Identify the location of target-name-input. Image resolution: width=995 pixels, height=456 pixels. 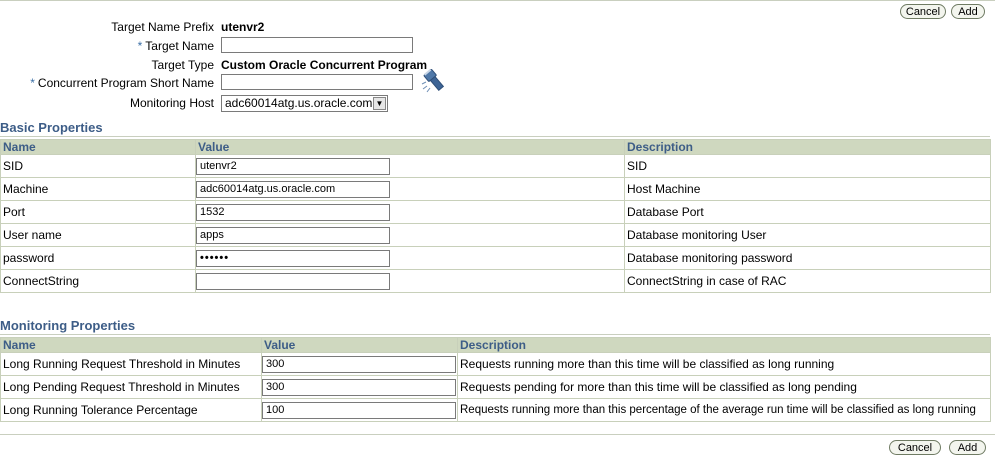
(317, 45).